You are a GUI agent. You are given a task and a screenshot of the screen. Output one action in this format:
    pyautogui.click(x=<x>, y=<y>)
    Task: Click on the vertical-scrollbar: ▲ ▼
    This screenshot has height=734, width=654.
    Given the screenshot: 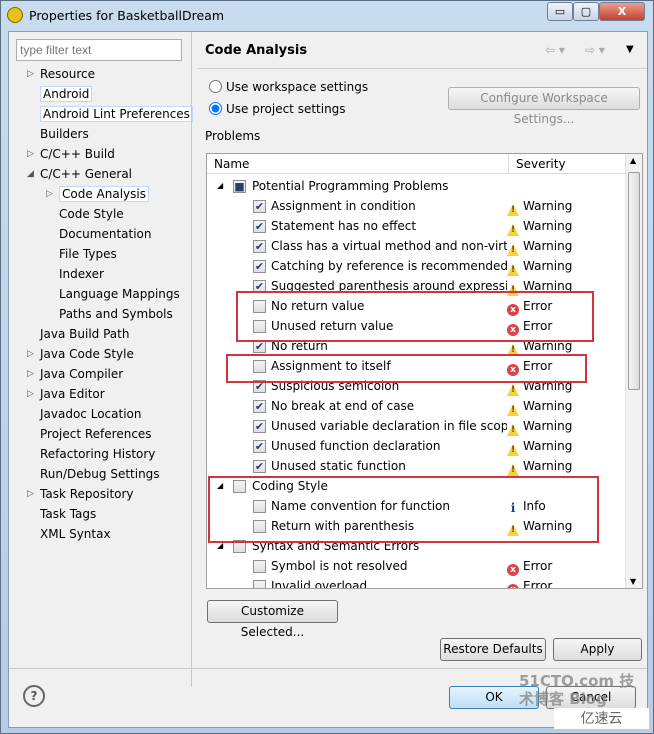 What is the action you would take?
    pyautogui.click(x=633, y=371)
    